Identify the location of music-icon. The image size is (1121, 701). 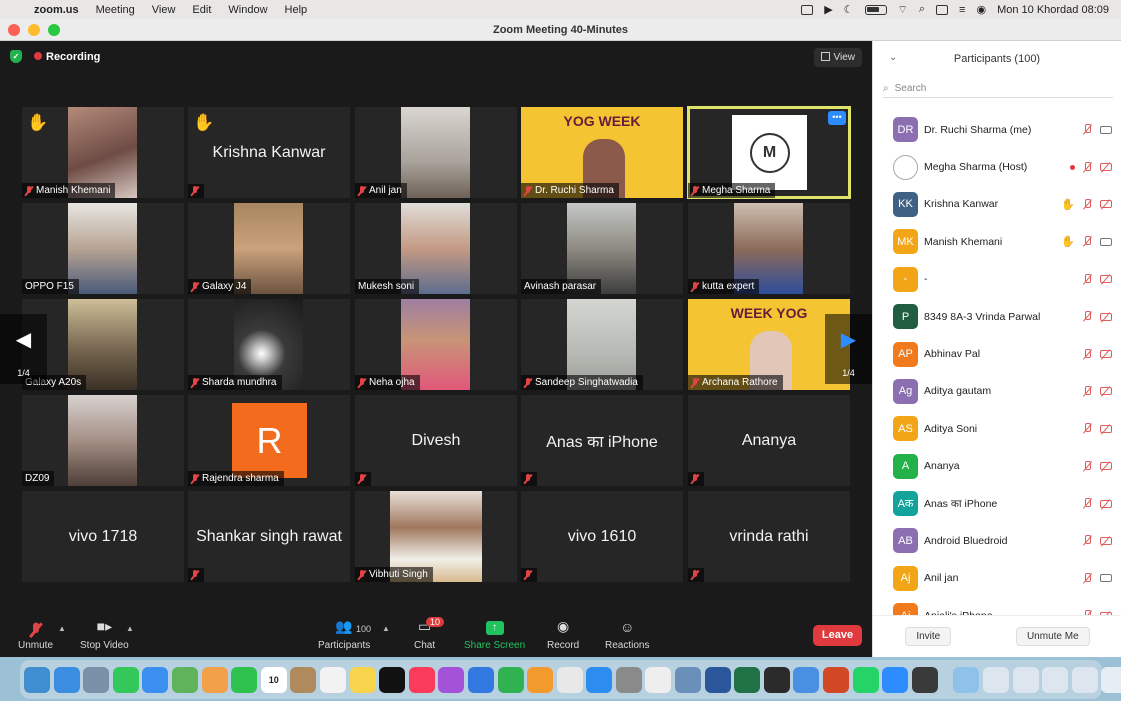
(421, 679).